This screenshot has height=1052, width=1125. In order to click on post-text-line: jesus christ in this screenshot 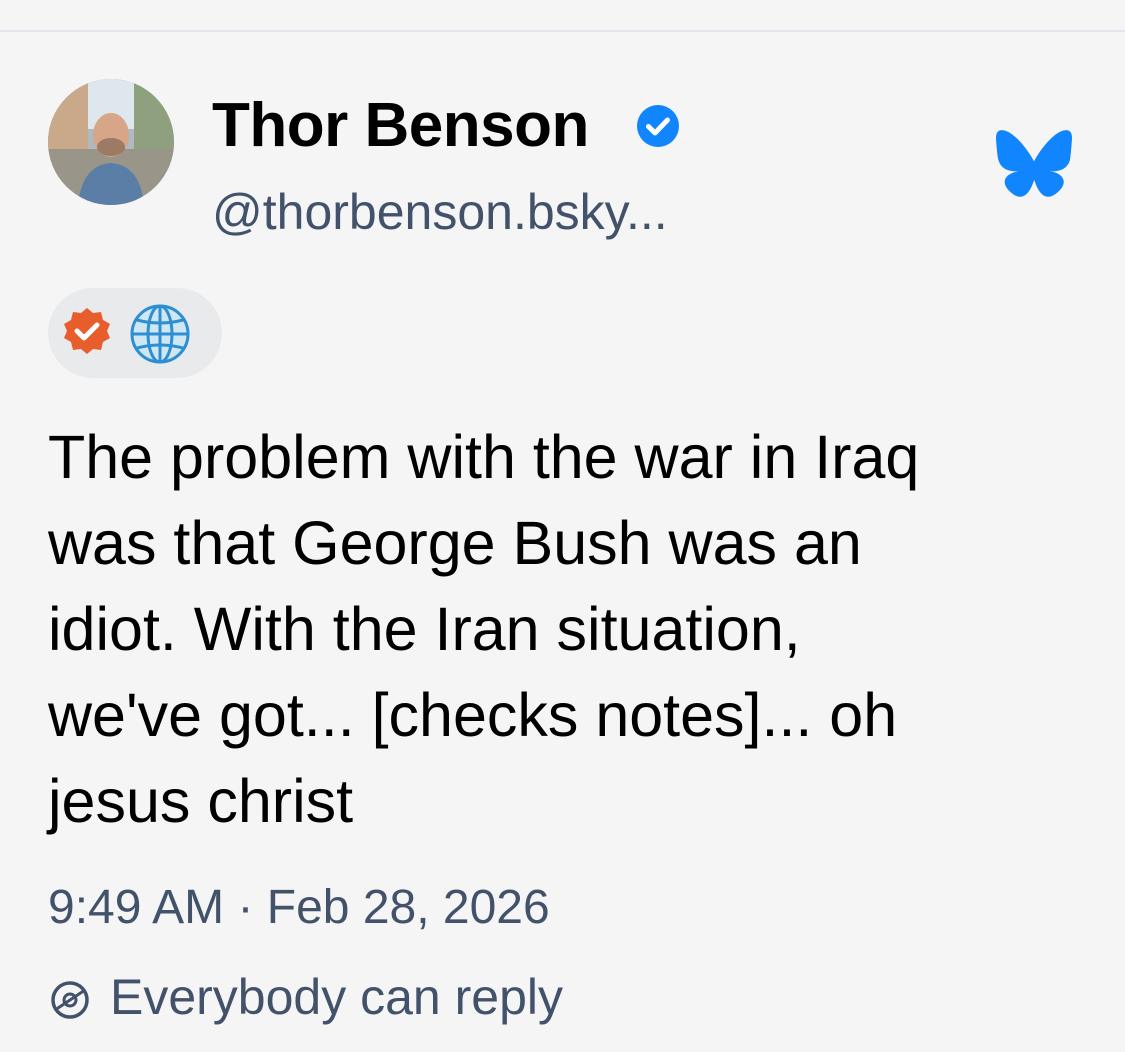, I will do `click(201, 801)`.